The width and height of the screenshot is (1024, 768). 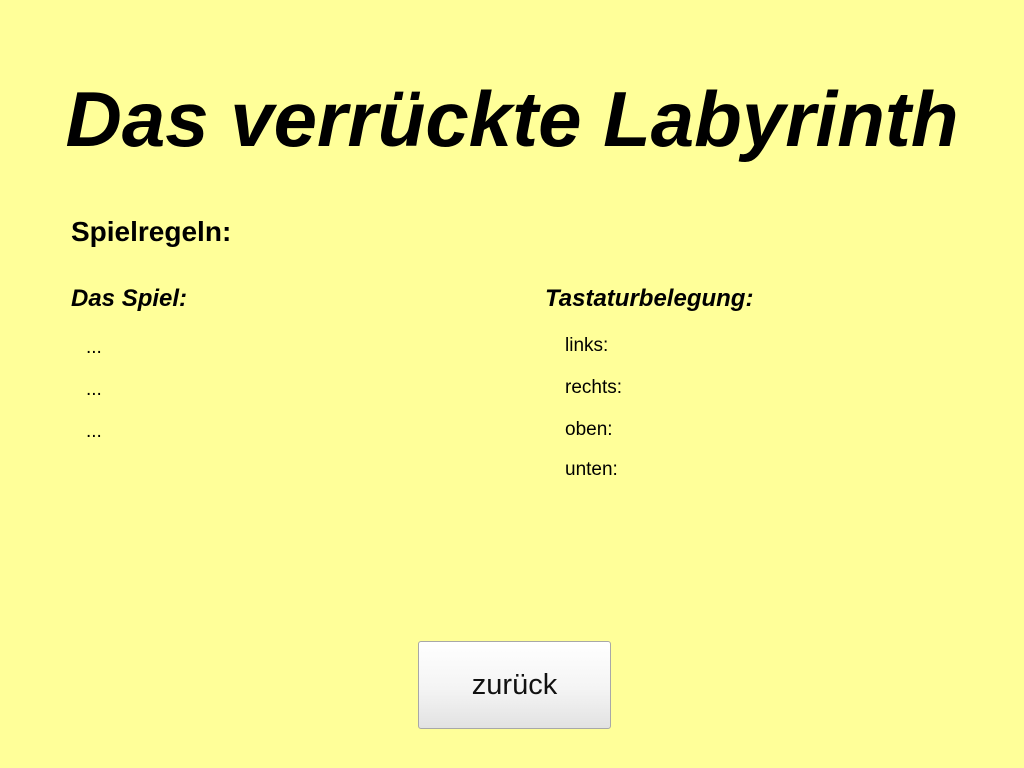 I want to click on page-title: Das verrückte Labyrinth, so click(x=512, y=119).